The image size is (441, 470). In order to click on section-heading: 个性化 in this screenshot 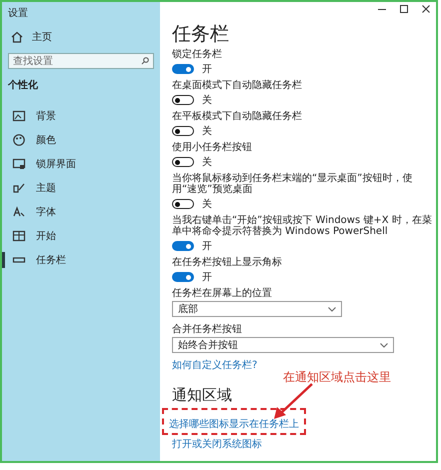, I will do `click(23, 85)`.